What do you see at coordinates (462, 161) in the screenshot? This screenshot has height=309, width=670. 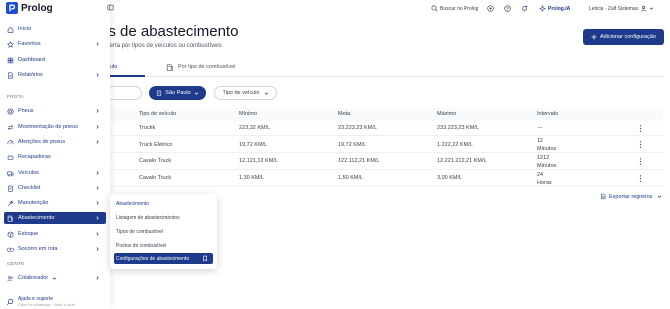 I see `cell-maximum: 12.221.212,21 KM/L` at bounding box center [462, 161].